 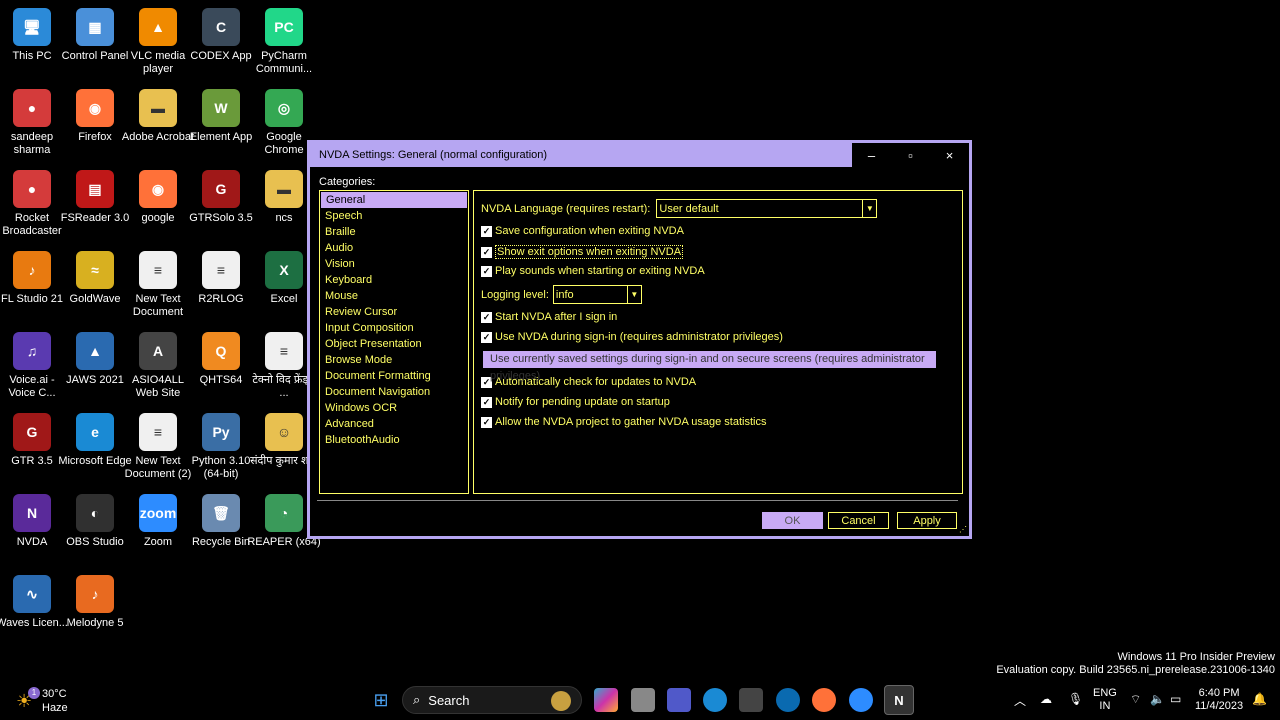 I want to click on microphone-icon: 🎙, so click(x=1075, y=699).